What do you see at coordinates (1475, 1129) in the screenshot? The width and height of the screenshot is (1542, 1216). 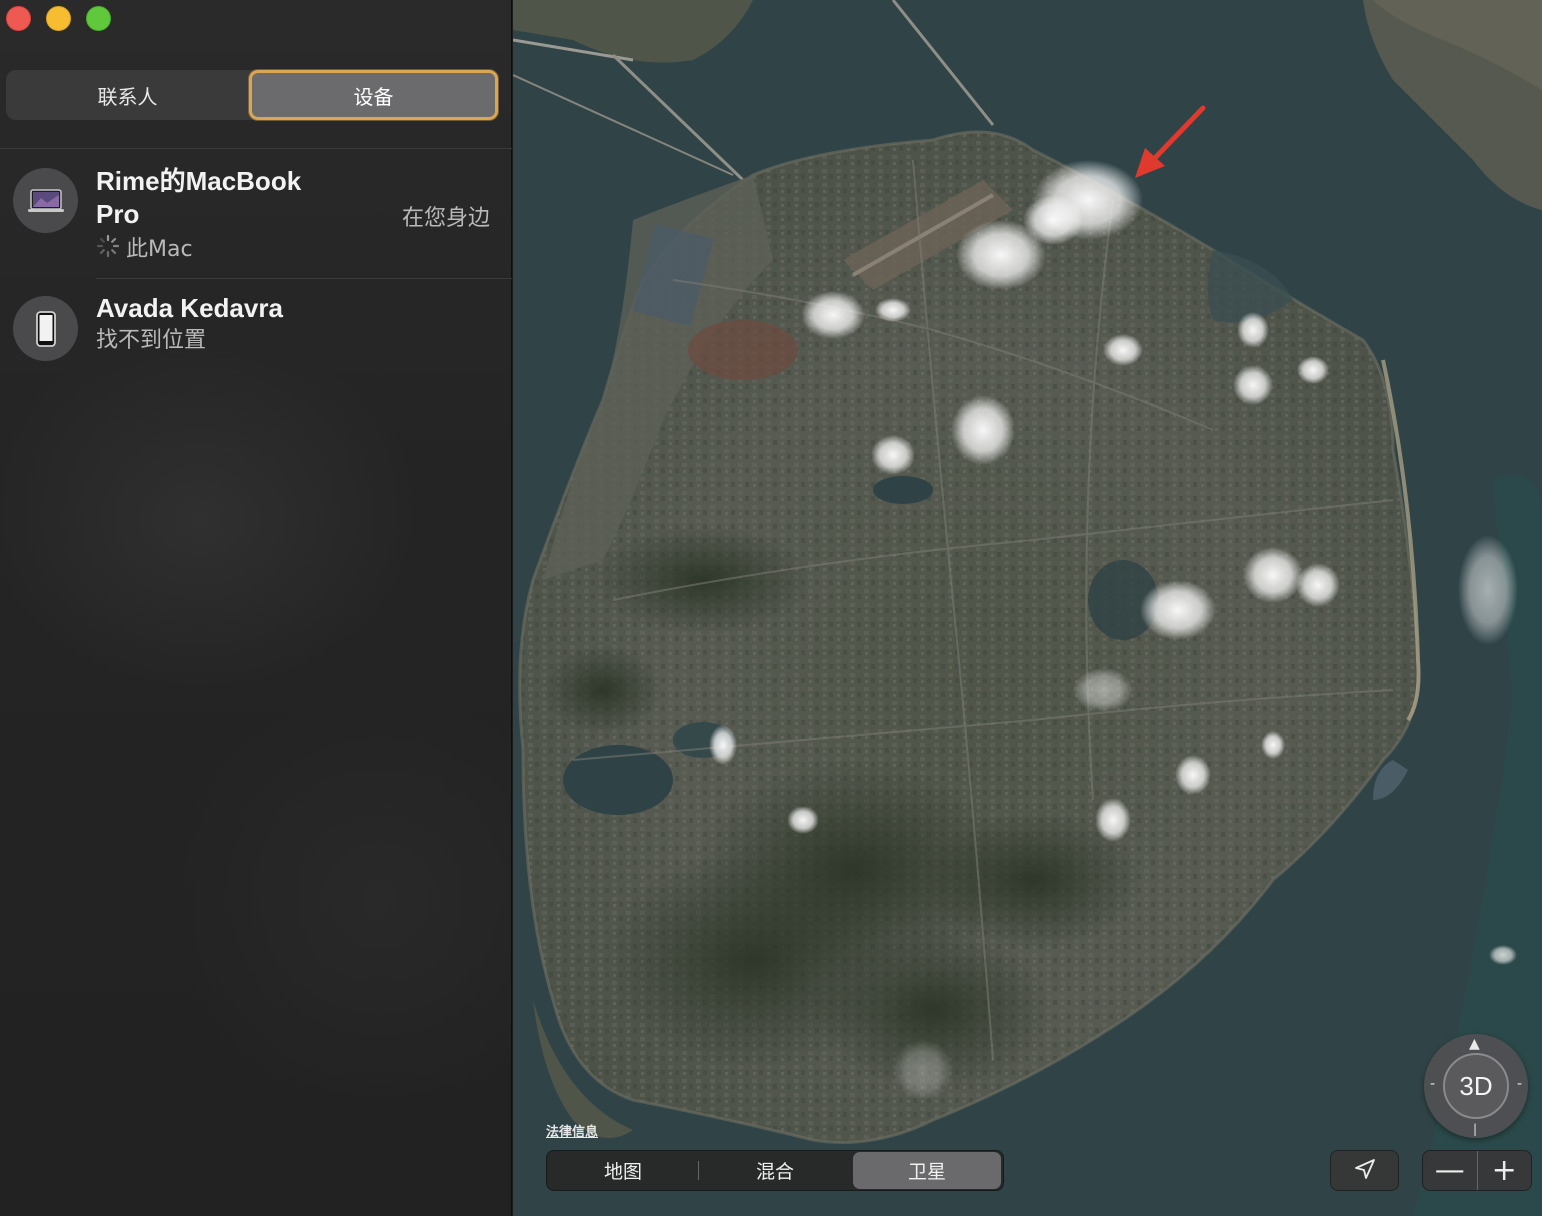 I see `south-tick-icon: |` at bounding box center [1475, 1129].